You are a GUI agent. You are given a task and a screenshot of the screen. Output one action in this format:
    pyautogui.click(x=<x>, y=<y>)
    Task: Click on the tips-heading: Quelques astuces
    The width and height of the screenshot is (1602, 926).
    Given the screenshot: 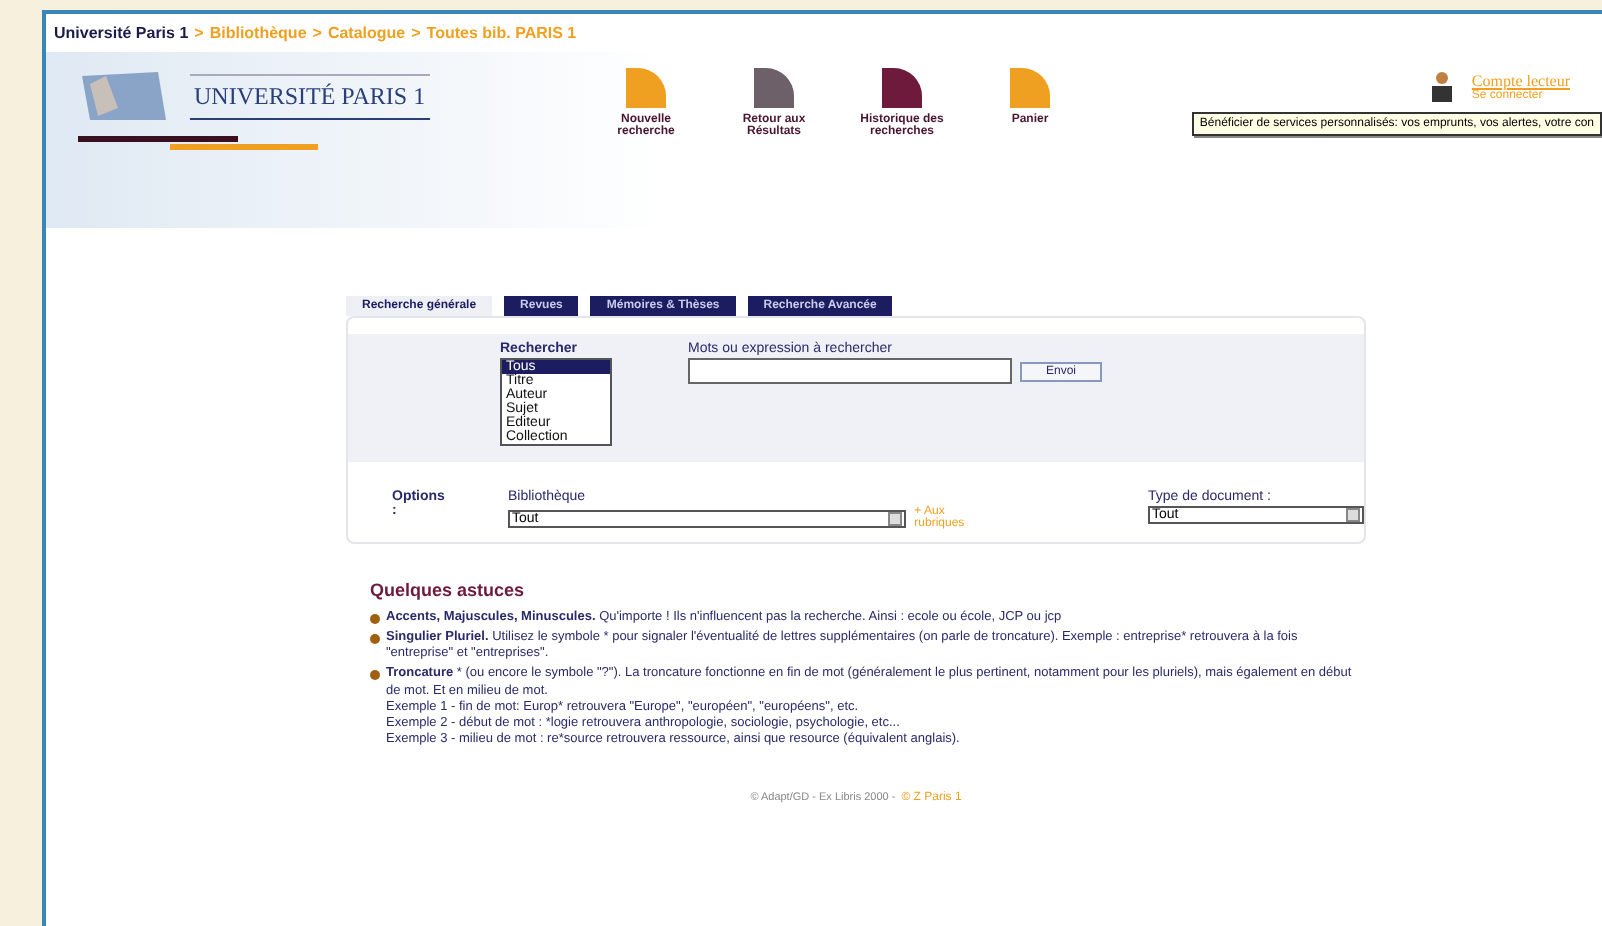 What is the action you would take?
    pyautogui.click(x=448, y=590)
    